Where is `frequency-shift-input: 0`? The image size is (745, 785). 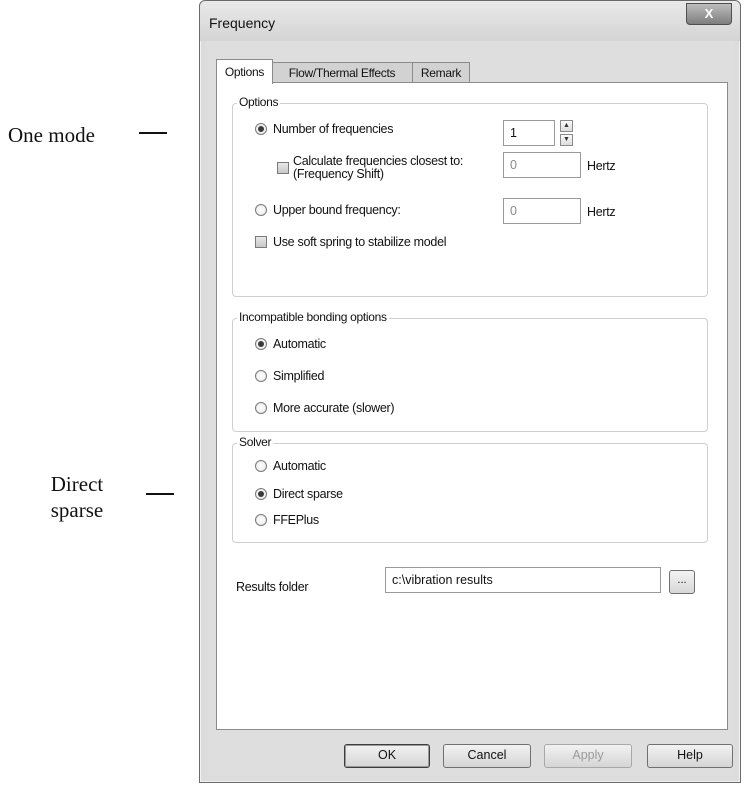 frequency-shift-input: 0 is located at coordinates (542, 165).